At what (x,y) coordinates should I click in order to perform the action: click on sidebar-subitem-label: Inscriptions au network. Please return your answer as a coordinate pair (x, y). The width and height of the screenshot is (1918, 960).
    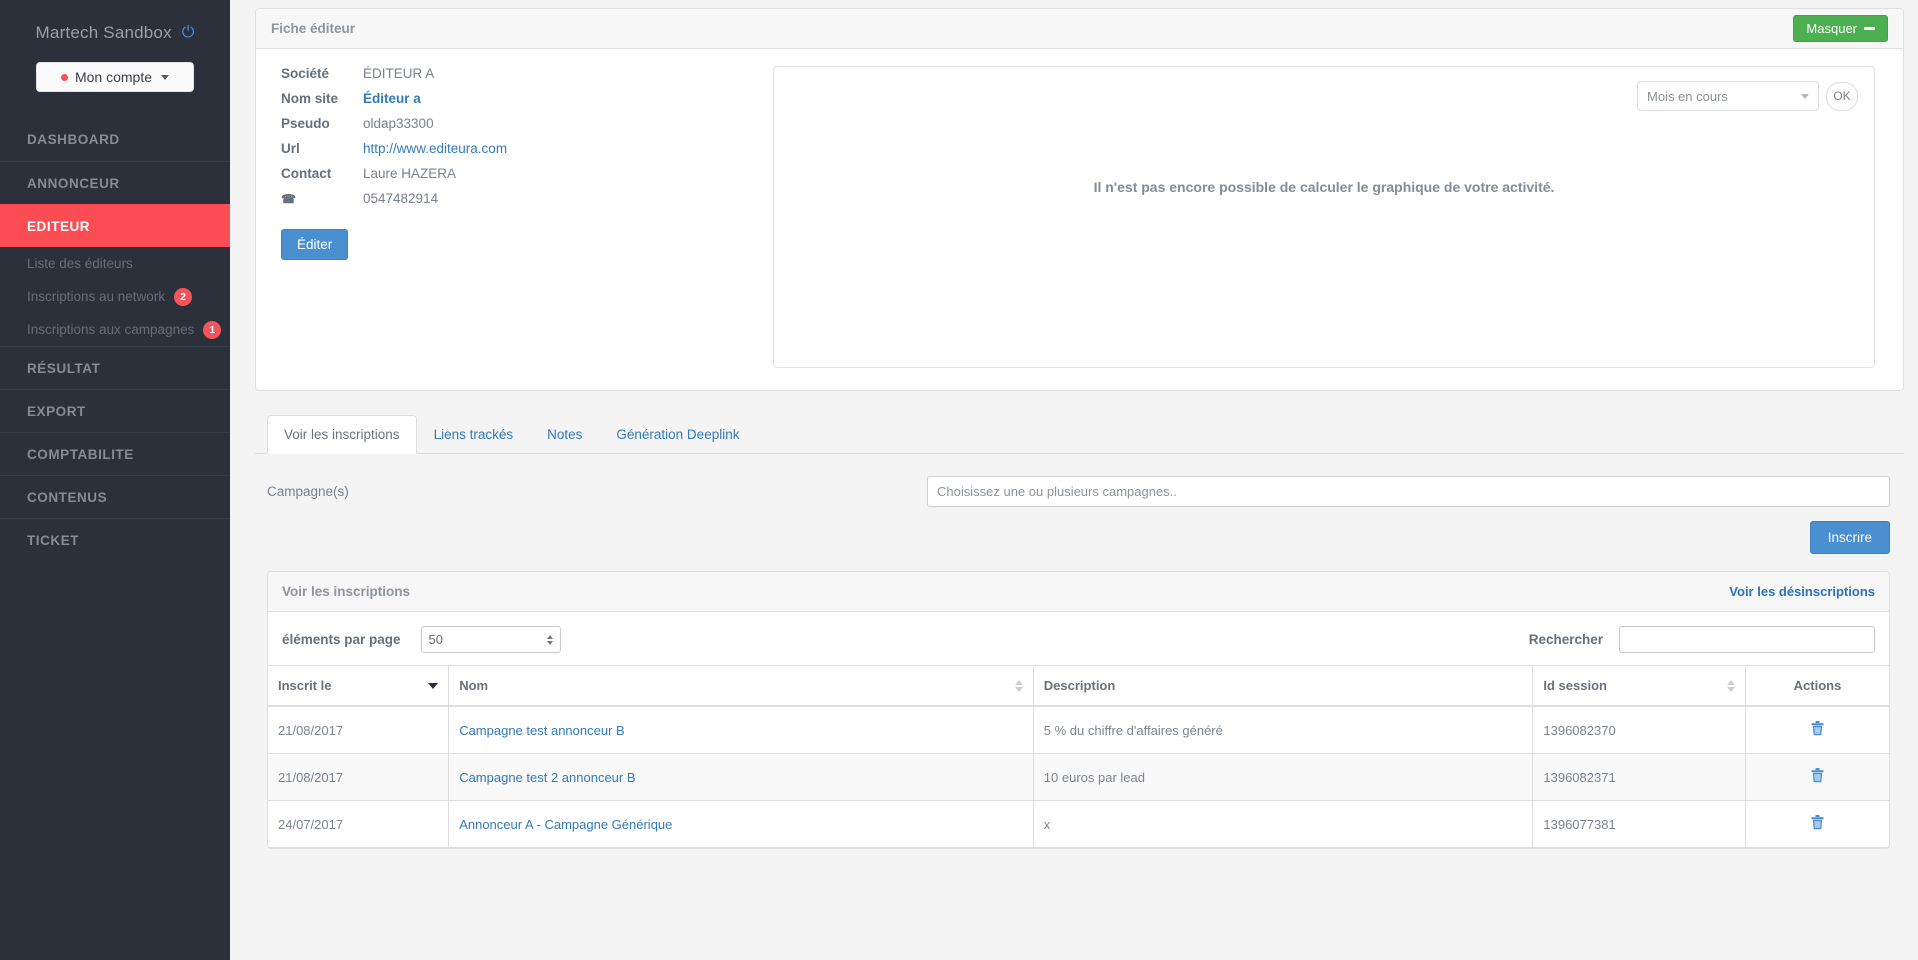
    Looking at the image, I should click on (96, 296).